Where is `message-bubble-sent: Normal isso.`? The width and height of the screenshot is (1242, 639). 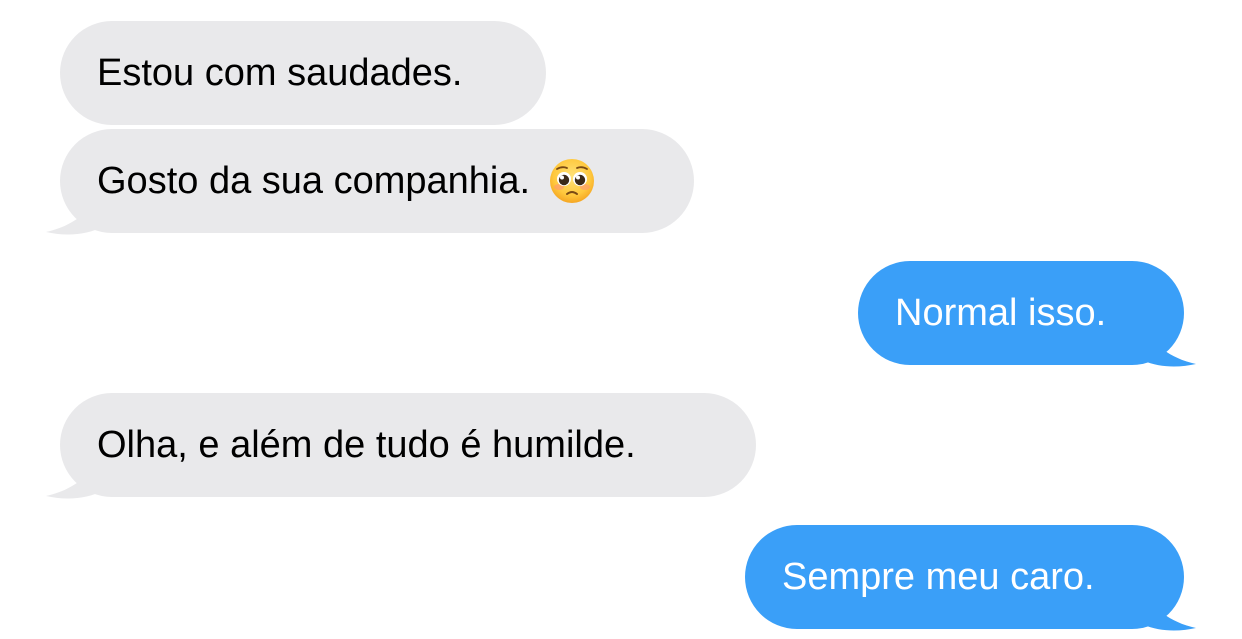 message-bubble-sent: Normal isso. is located at coordinates (1021, 313).